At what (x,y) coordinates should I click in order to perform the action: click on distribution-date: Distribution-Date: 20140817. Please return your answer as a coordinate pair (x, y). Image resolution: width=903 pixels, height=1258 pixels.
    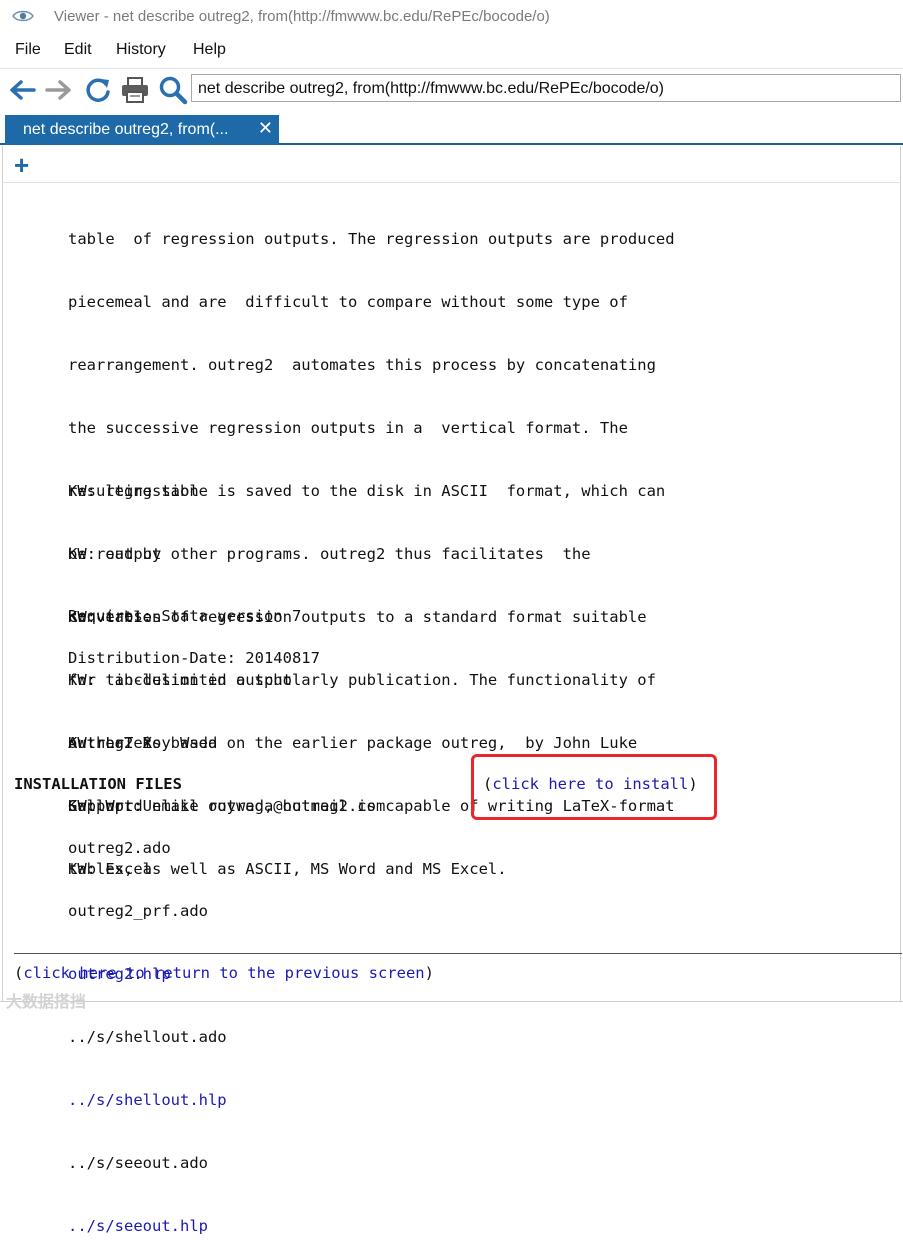
    Looking at the image, I should click on (194, 658).